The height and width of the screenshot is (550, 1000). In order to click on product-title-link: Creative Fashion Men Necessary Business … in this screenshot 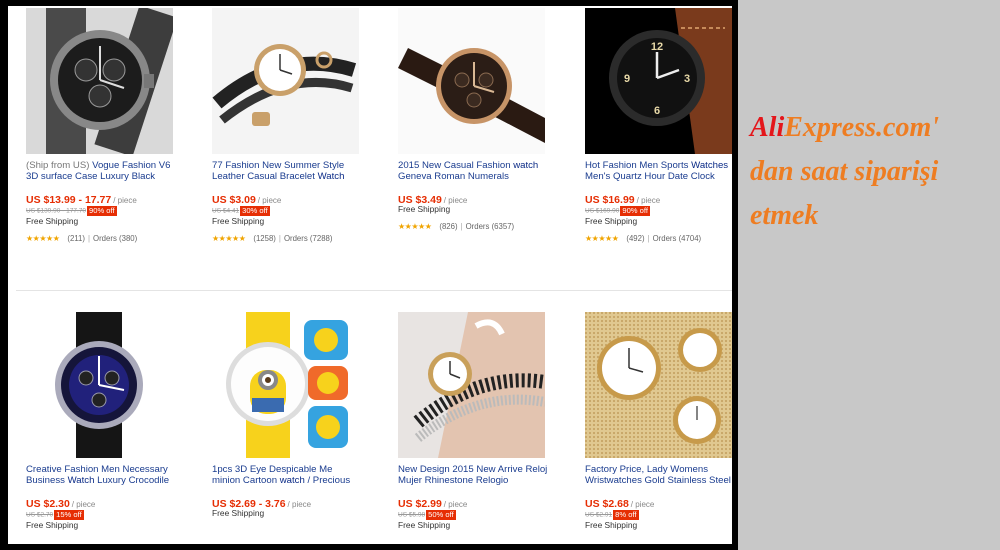, I will do `click(101, 475)`.